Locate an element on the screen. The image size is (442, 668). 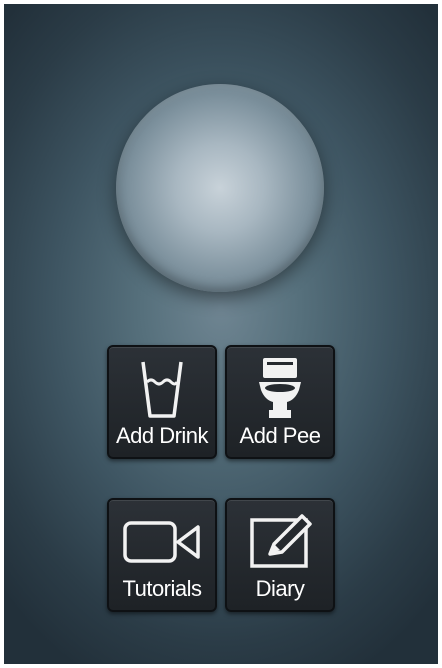
glass-icon is located at coordinates (162, 389).